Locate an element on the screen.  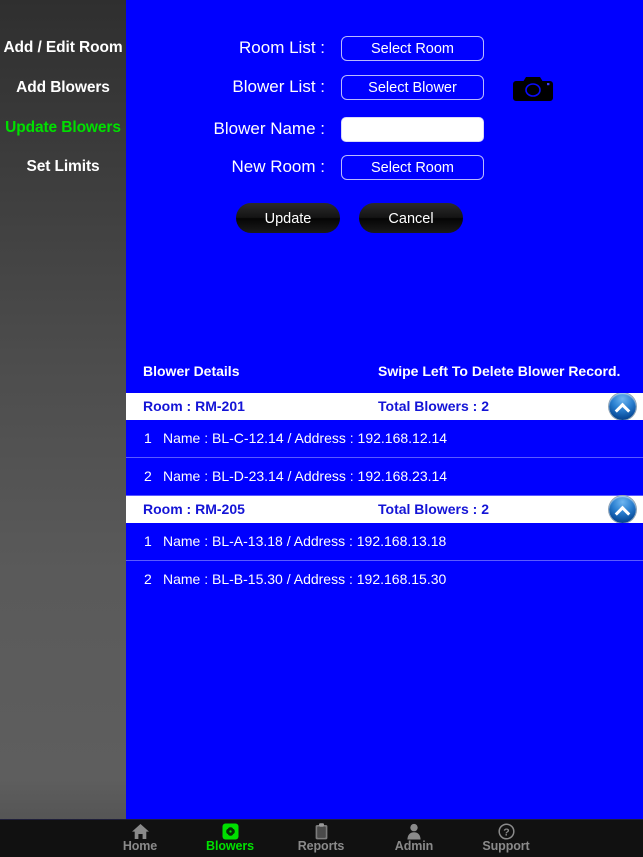
tab-blowers: Blowers is located at coordinates (230, 838).